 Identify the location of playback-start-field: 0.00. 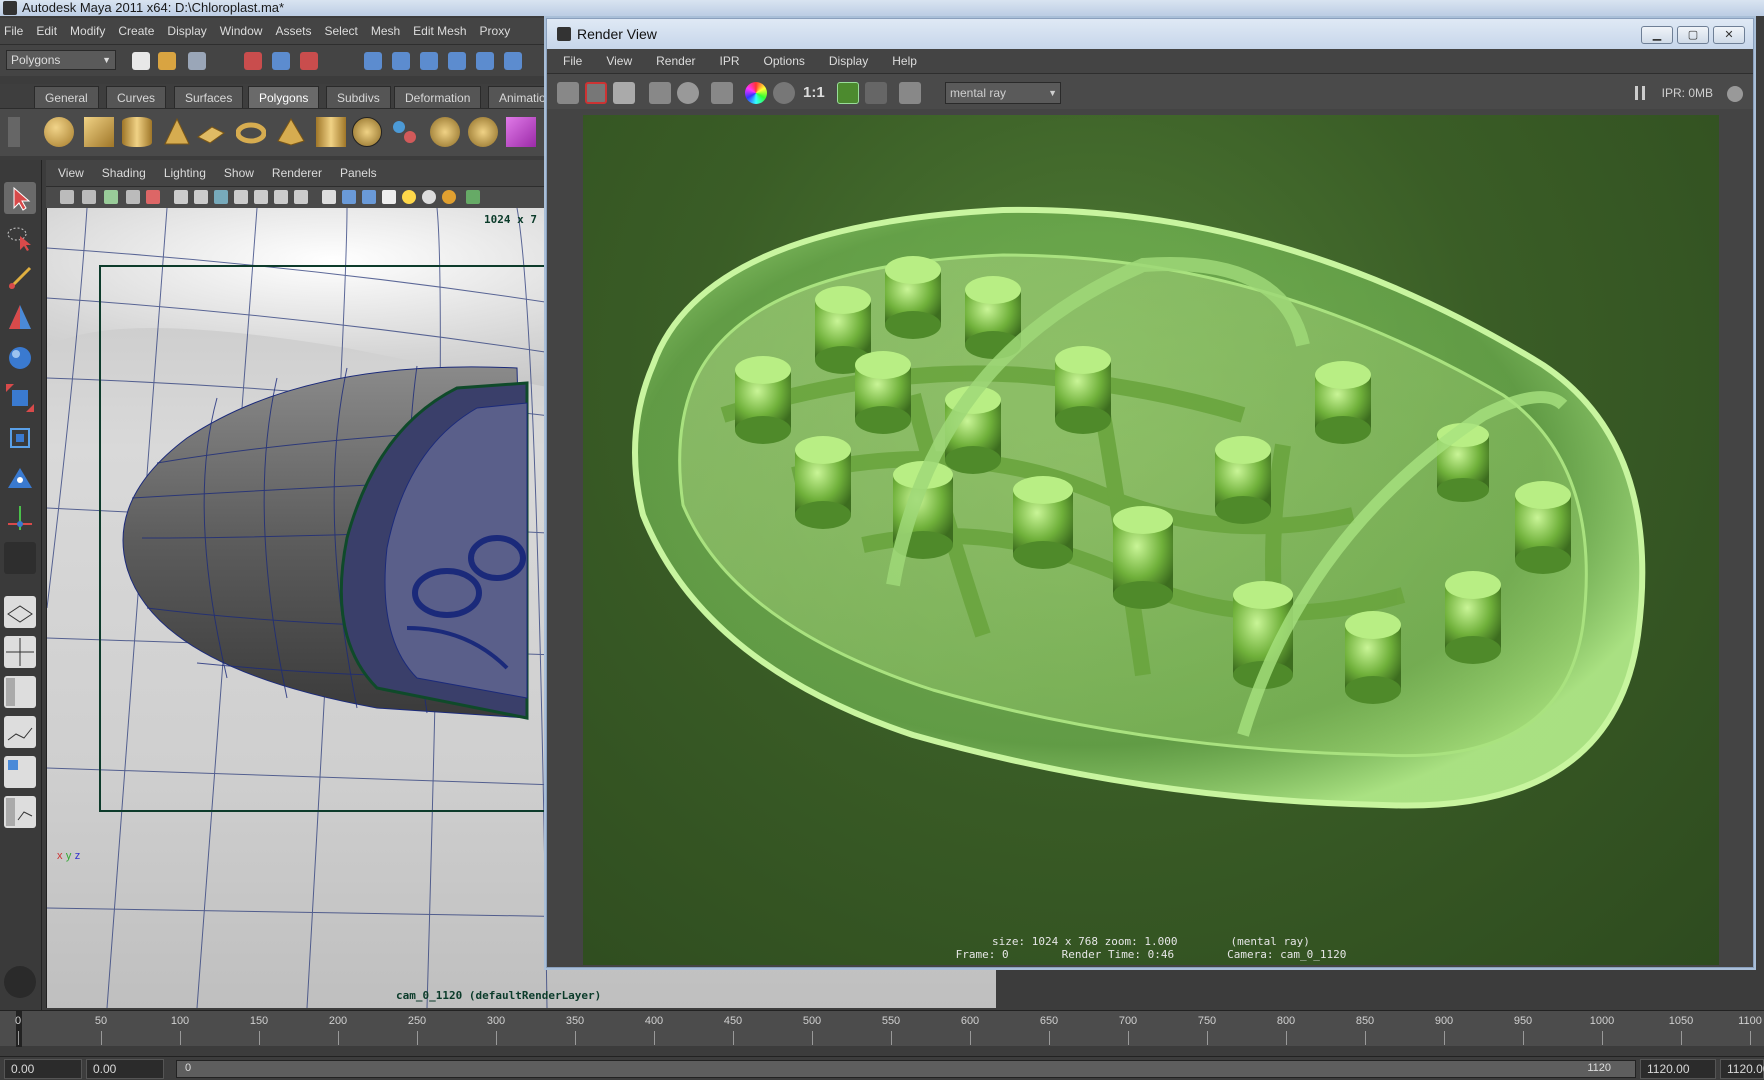
(125, 1069).